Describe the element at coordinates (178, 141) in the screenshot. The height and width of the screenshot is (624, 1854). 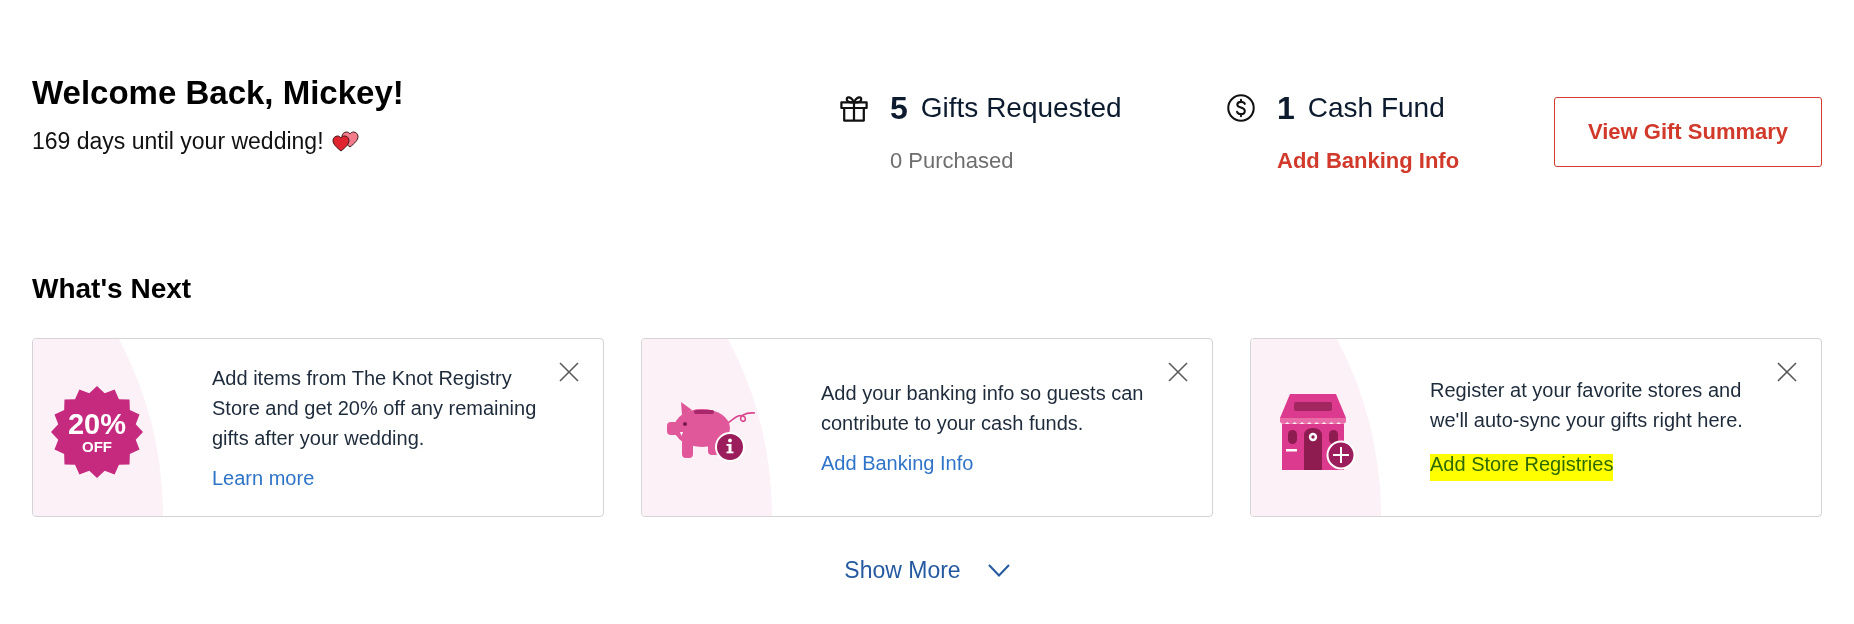
I see `countdown-text: 169 days until your wedding!` at that location.